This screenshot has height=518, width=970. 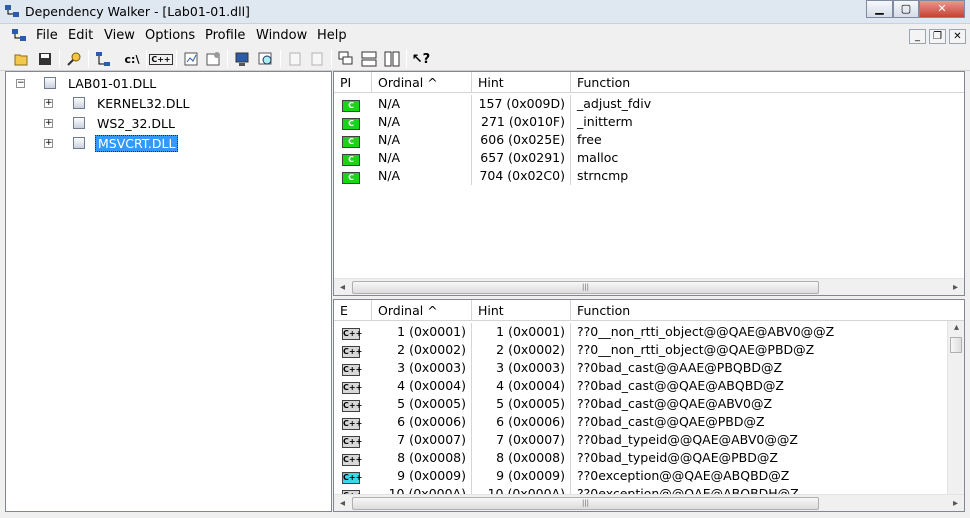 What do you see at coordinates (879, 9) in the screenshot?
I see `minimize-button: ▁` at bounding box center [879, 9].